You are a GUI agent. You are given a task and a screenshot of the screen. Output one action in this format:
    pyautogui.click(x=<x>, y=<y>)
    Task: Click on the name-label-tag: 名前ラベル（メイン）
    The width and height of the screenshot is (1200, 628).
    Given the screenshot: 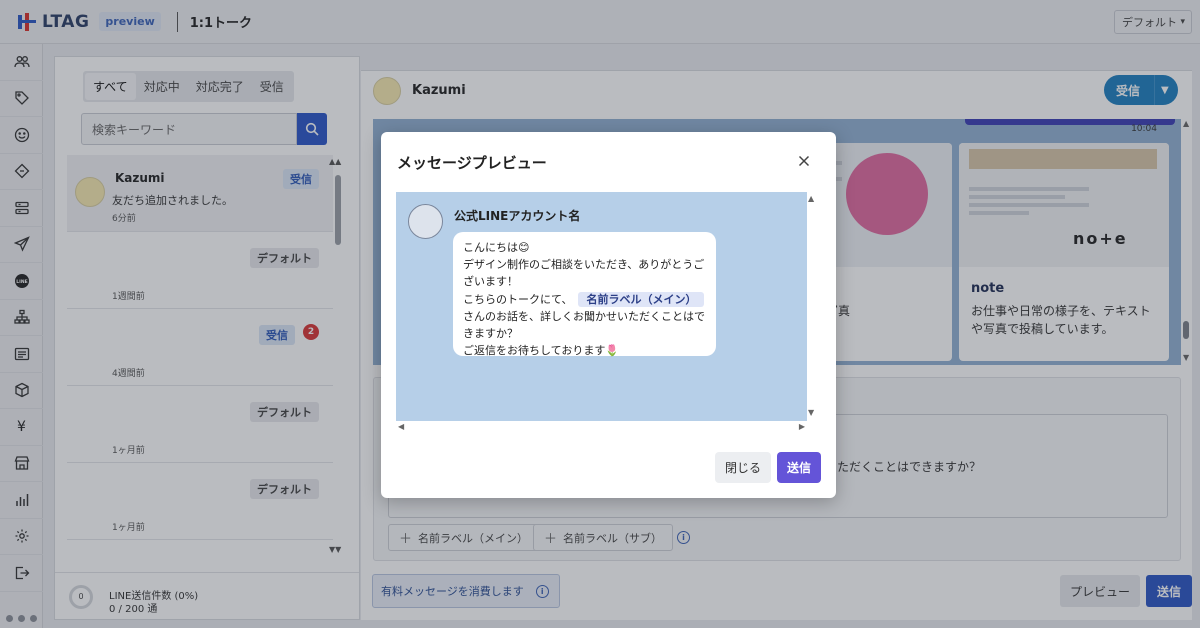 What is the action you would take?
    pyautogui.click(x=641, y=299)
    